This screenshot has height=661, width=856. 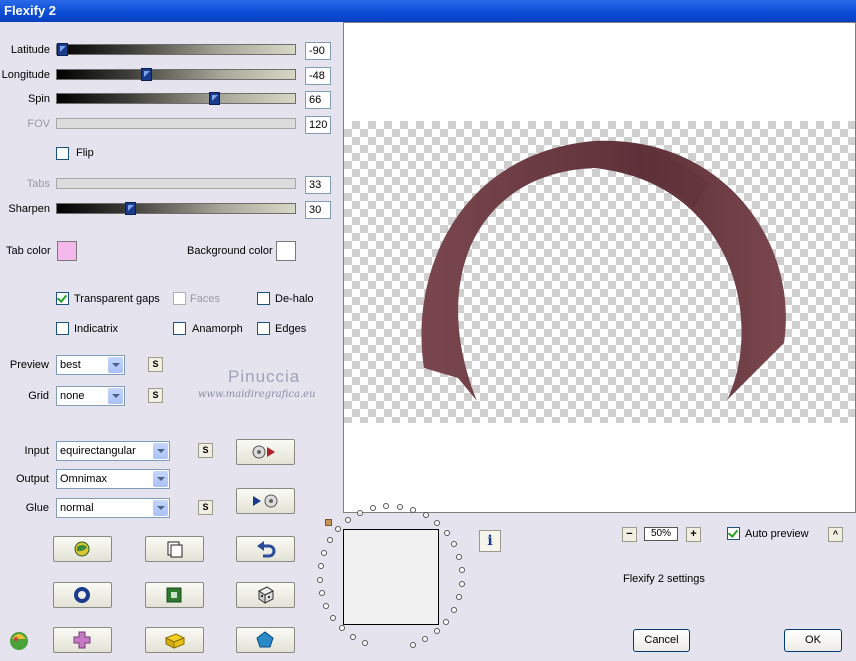 What do you see at coordinates (37, 508) in the screenshot?
I see `glue-select-label: Glue` at bounding box center [37, 508].